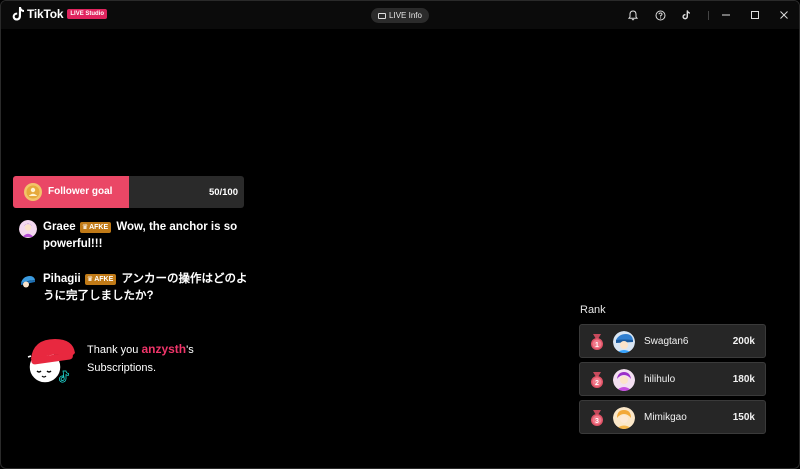 The width and height of the screenshot is (800, 469). I want to click on brand-logo: TikTok LIVE Studio, so click(60, 14).